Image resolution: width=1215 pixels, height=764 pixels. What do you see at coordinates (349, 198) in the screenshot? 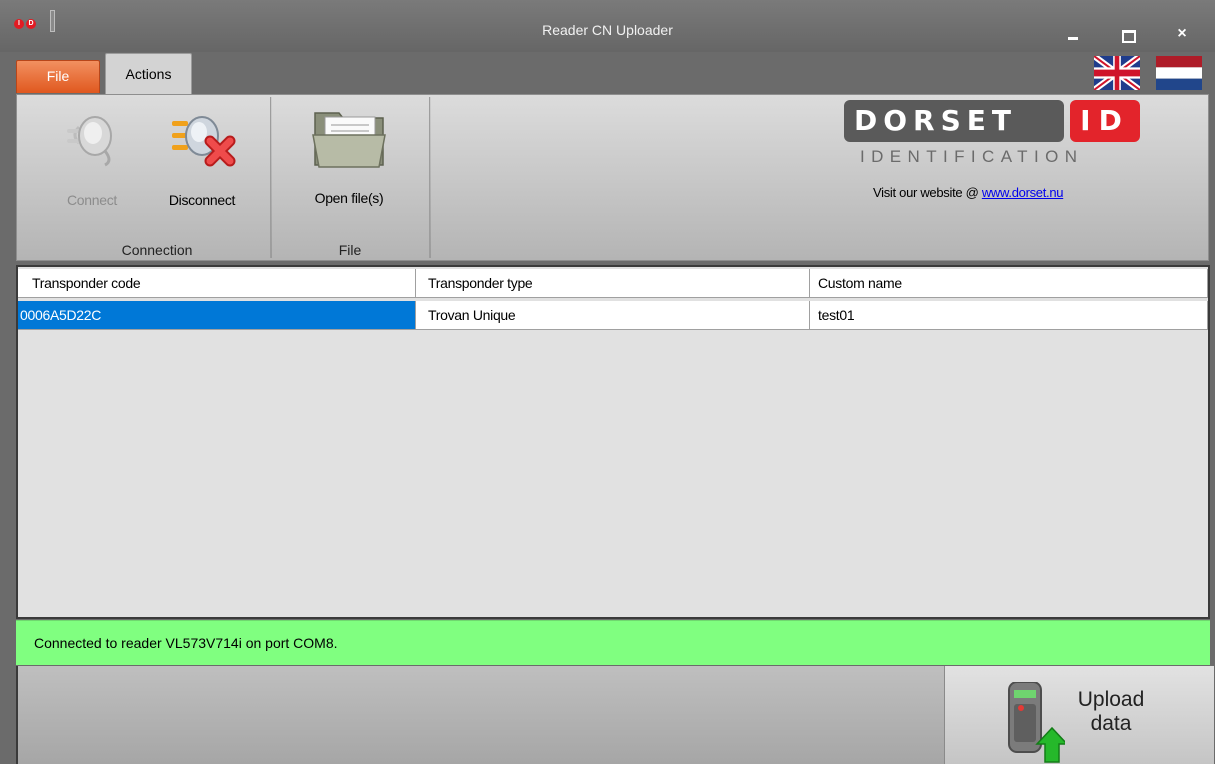
I see `open-files-label: Open file(s)` at bounding box center [349, 198].